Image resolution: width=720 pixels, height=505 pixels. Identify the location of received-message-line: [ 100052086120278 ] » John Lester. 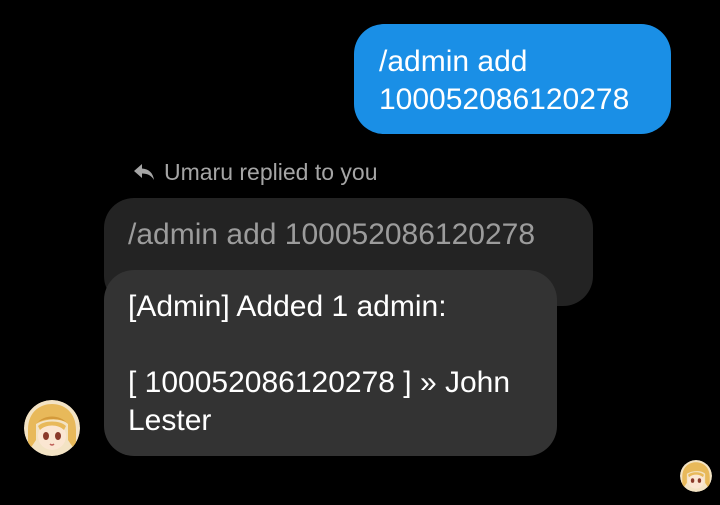
(319, 401).